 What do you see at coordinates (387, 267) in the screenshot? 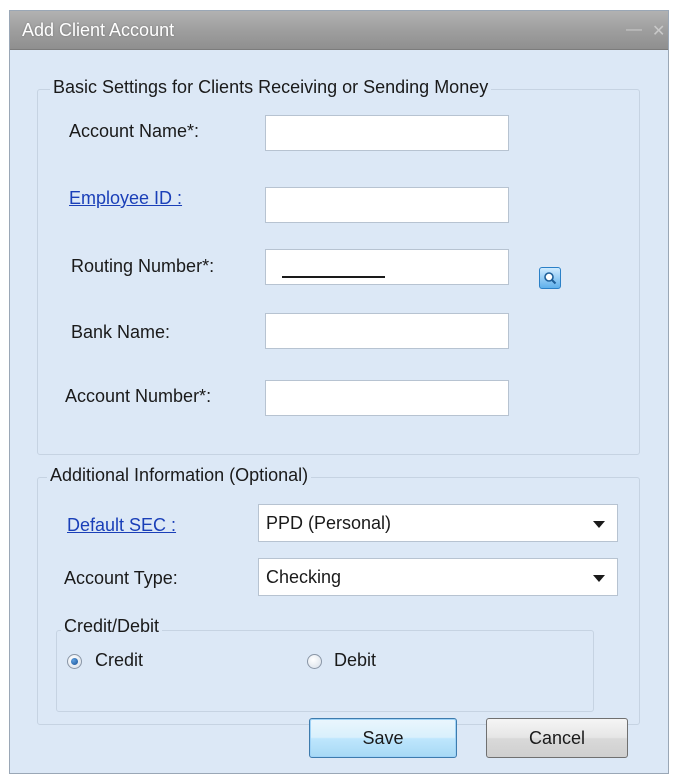
I see `routing-number-field` at bounding box center [387, 267].